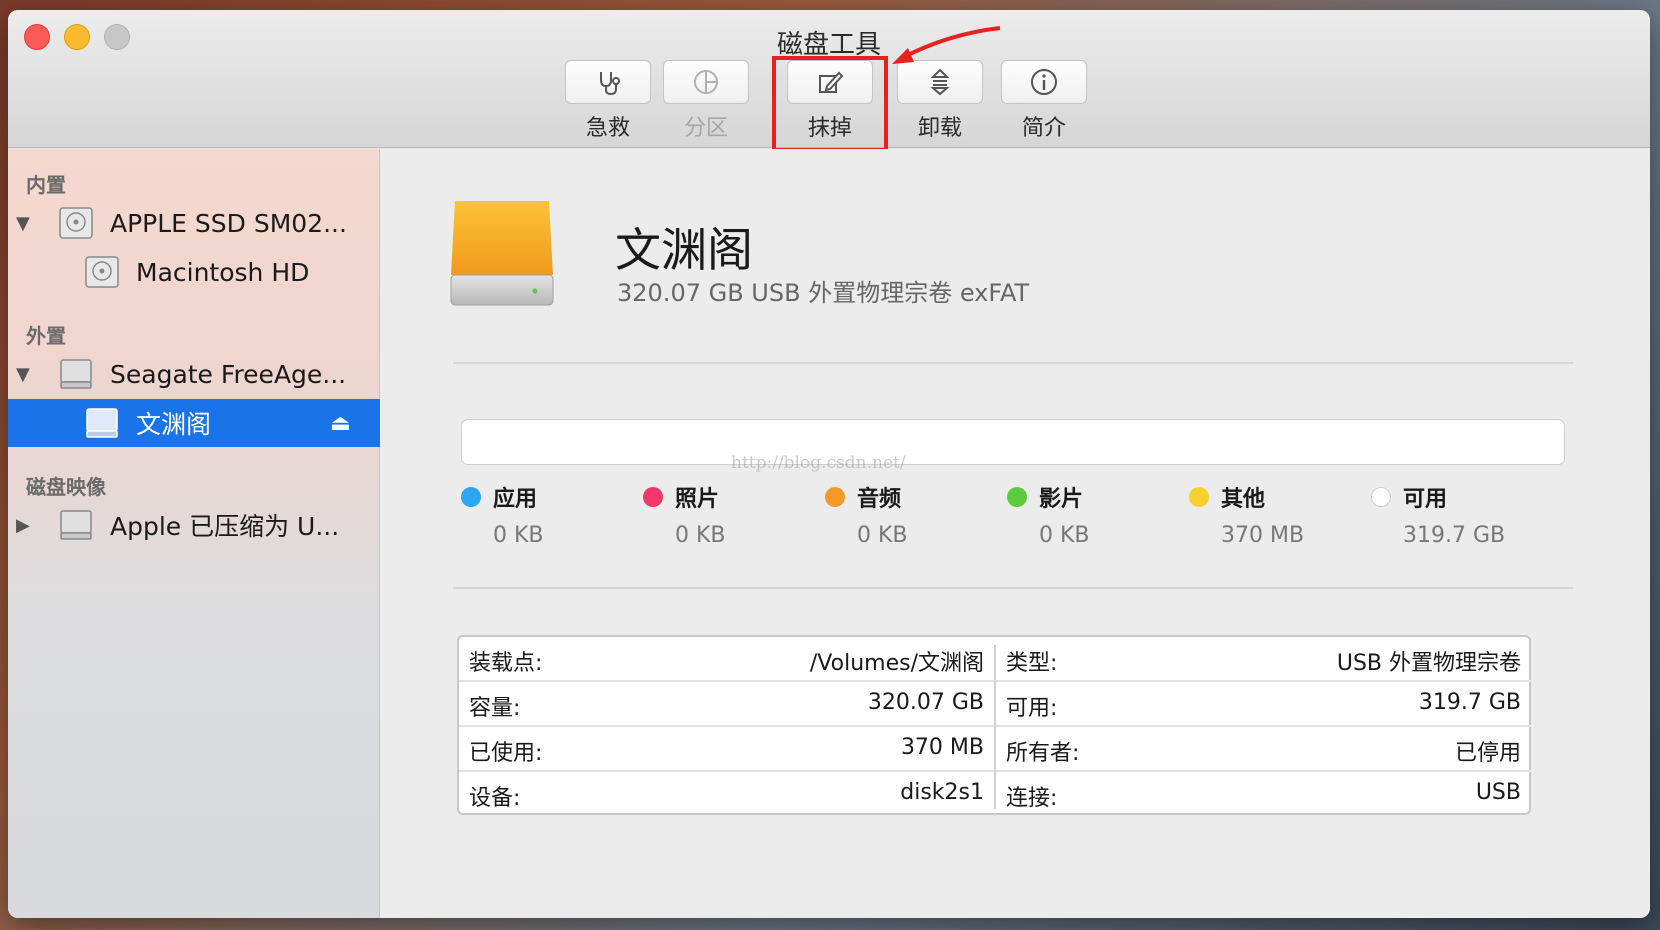  I want to click on info-row-capacity: 容量: 320.07 GB, so click(726, 704).